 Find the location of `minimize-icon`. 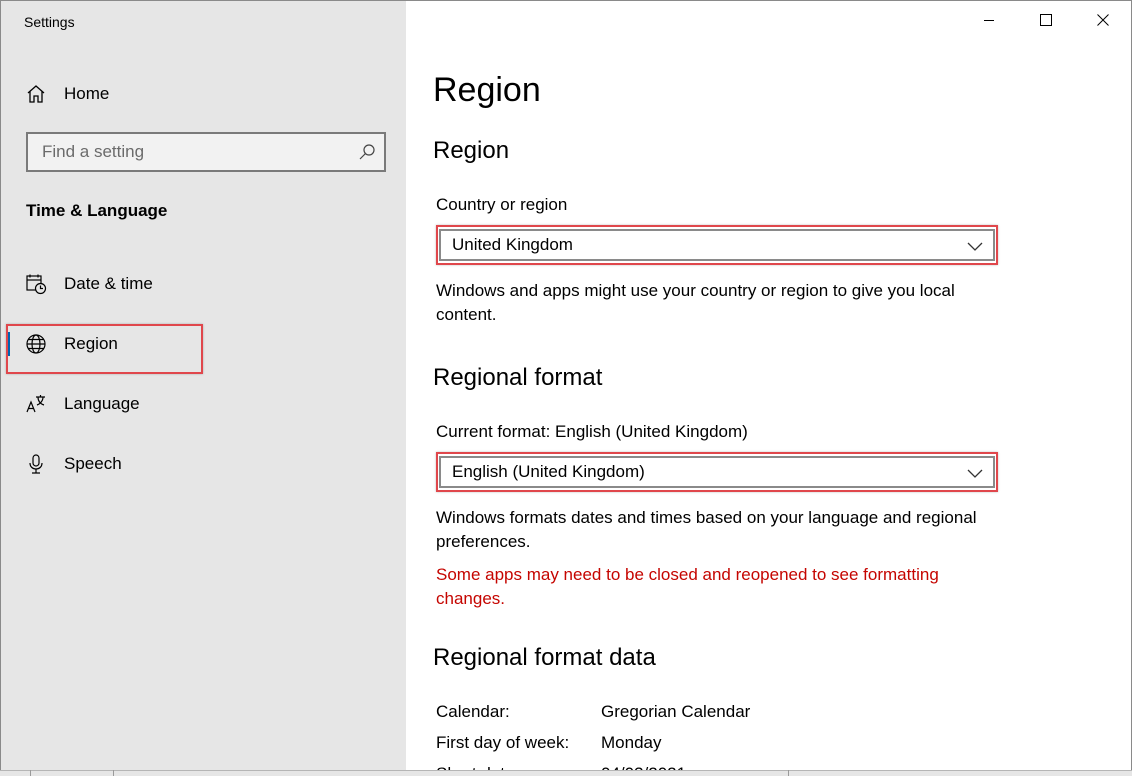

minimize-icon is located at coordinates (989, 22).